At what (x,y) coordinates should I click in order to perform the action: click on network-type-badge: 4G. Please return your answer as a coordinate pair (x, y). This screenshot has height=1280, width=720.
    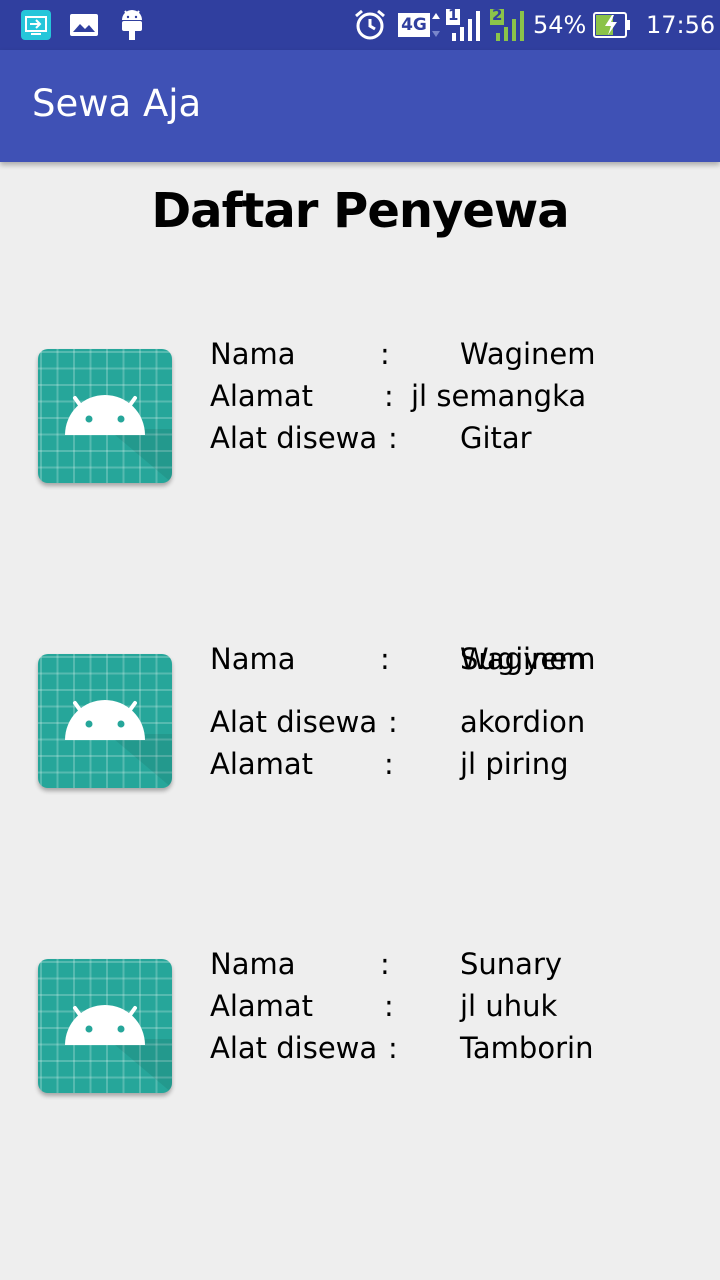
    Looking at the image, I should click on (414, 25).